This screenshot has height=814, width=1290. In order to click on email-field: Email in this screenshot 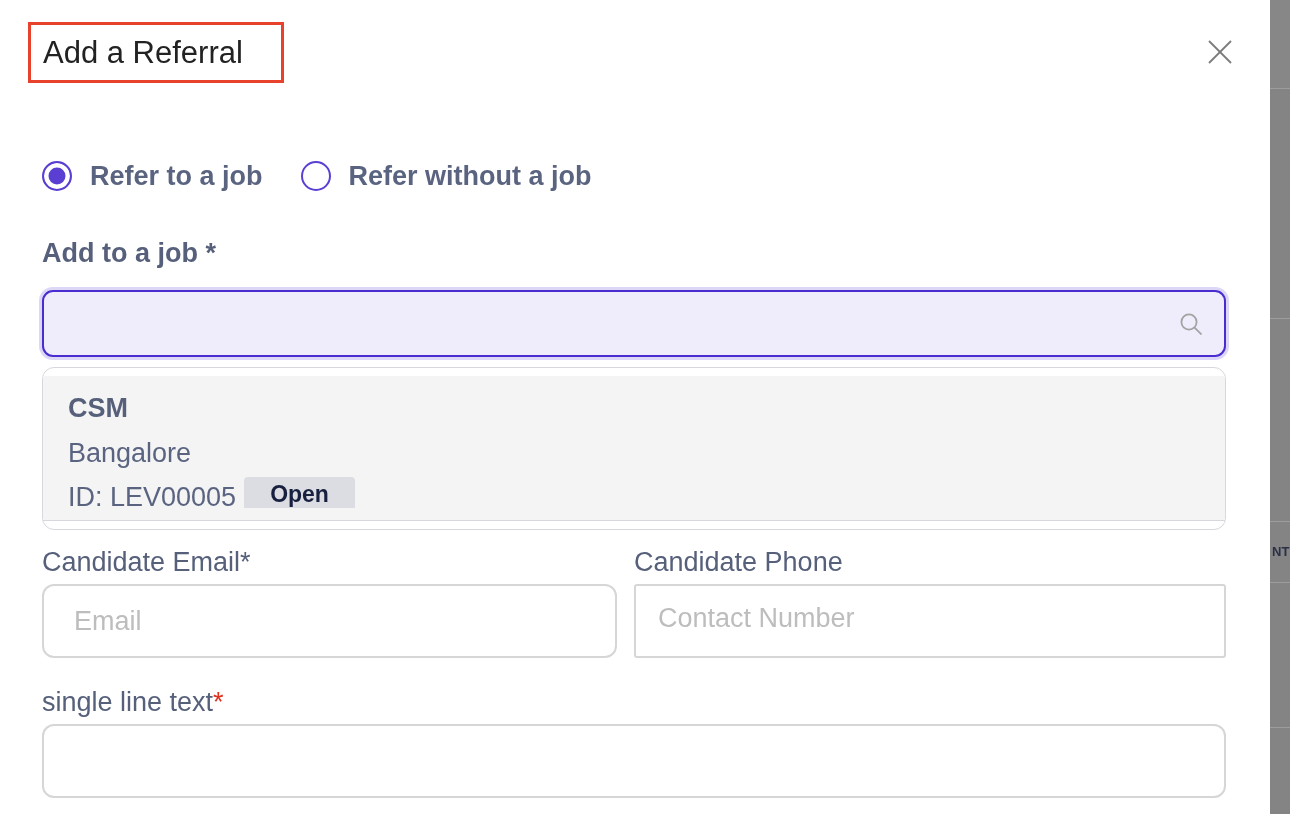, I will do `click(329, 621)`.